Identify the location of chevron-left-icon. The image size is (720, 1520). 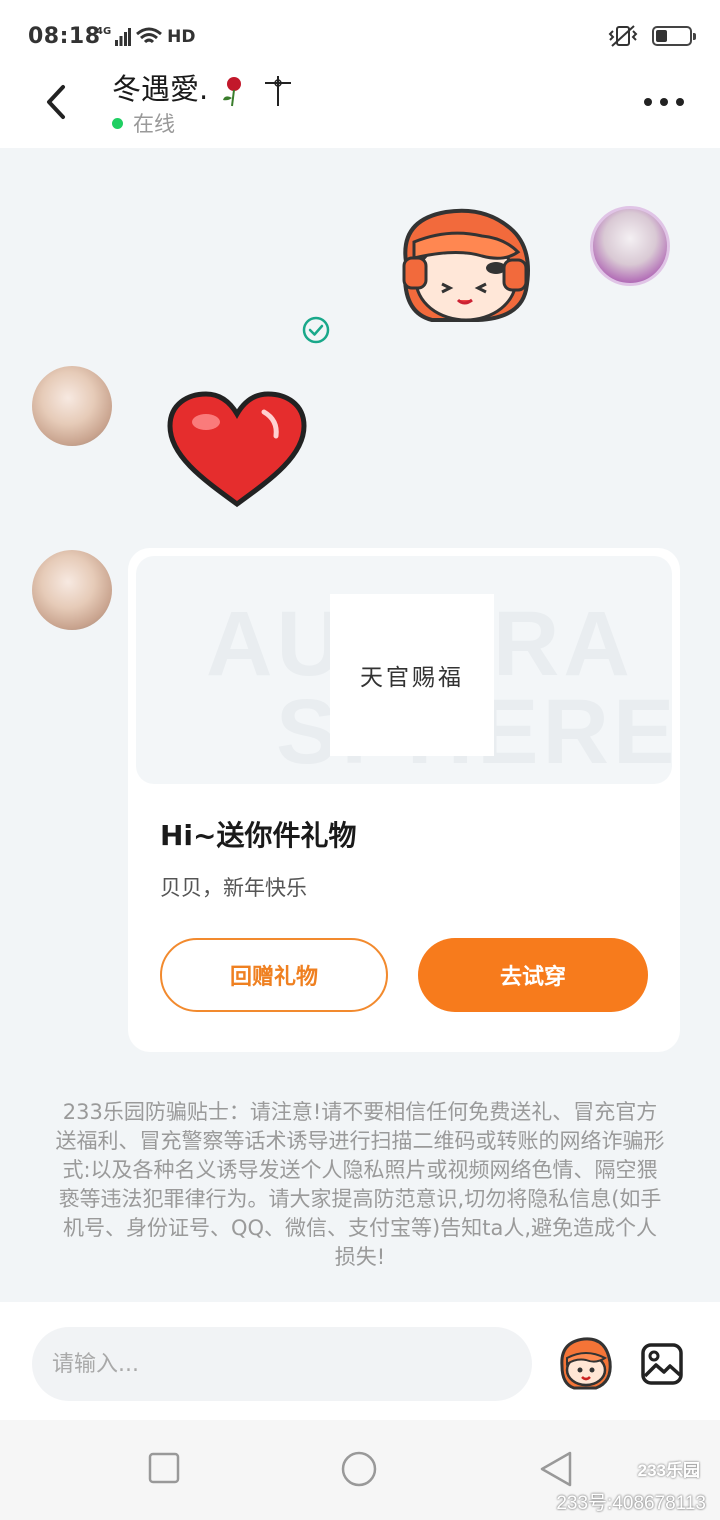
(56, 102).